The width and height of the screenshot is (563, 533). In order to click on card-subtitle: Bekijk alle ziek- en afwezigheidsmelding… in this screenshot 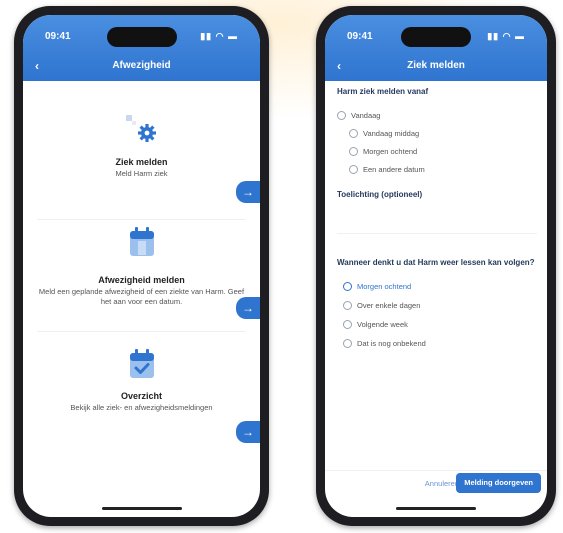, I will do `click(141, 407)`.